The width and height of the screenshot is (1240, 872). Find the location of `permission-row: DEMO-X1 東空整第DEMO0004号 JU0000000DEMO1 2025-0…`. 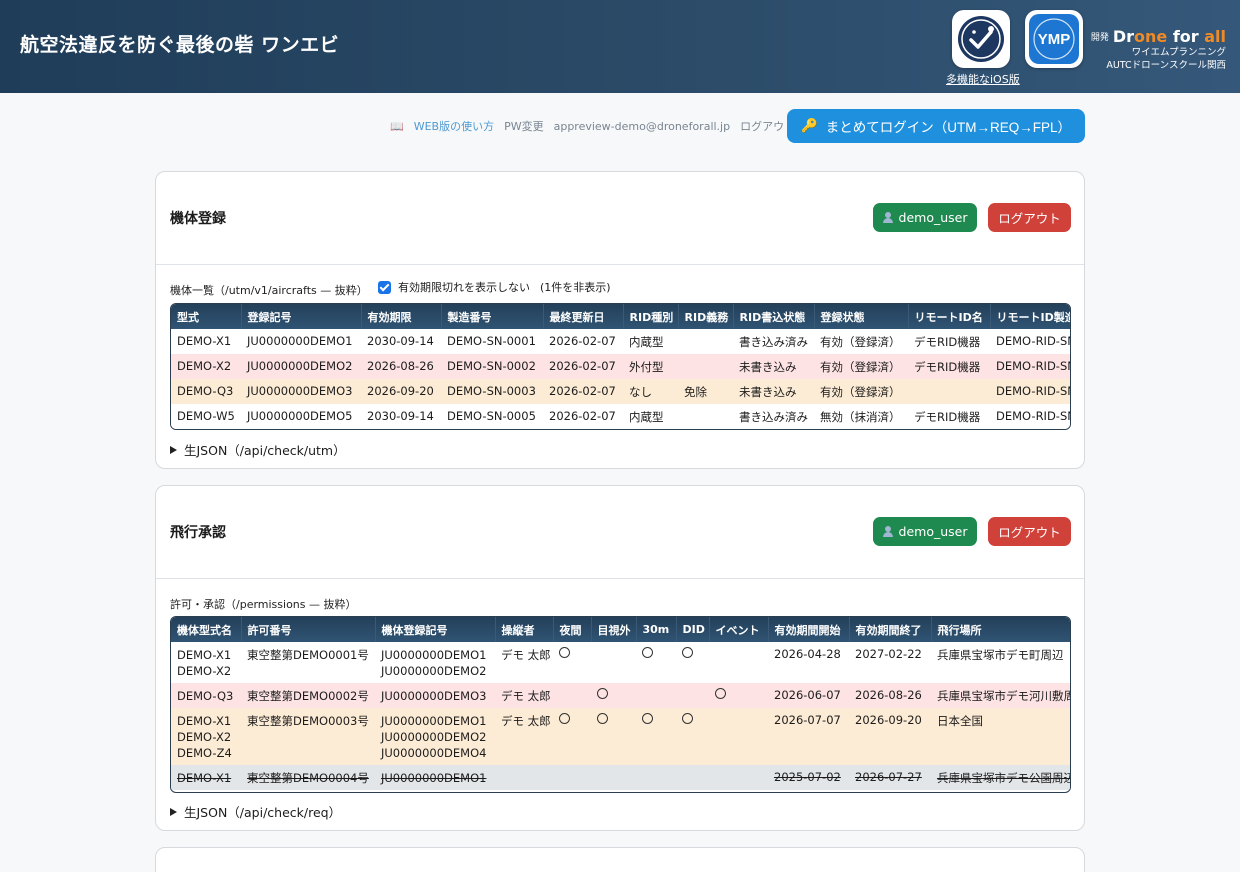

permission-row: DEMO-X1 東空整第DEMO0004号 JU0000000DEMO1 2025-0… is located at coordinates (620, 777).